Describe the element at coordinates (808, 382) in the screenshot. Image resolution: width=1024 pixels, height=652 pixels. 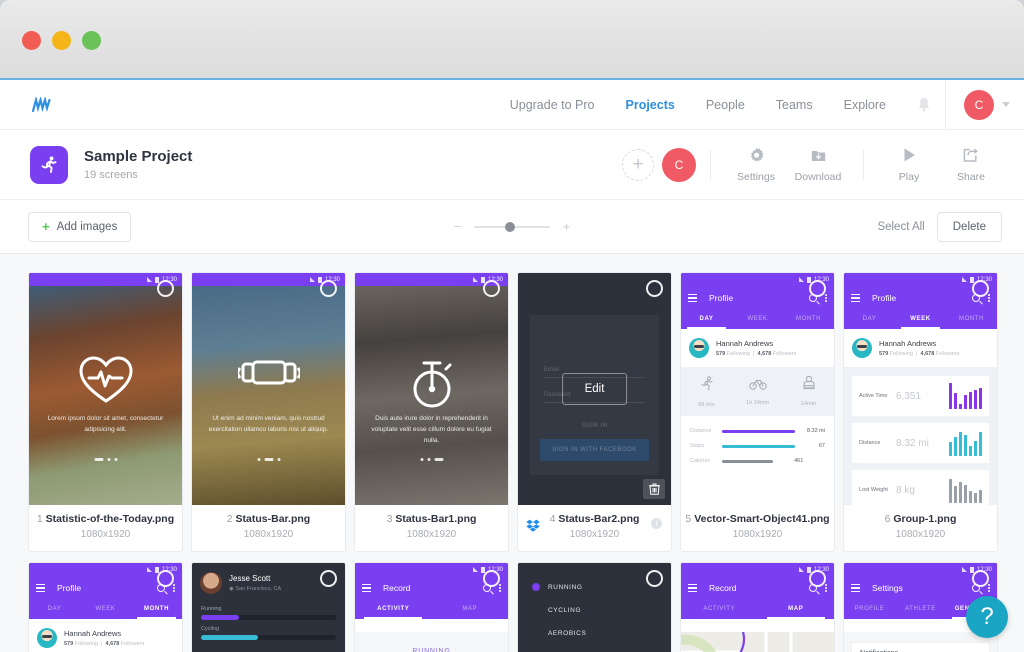
I see `swimming-icon` at that location.